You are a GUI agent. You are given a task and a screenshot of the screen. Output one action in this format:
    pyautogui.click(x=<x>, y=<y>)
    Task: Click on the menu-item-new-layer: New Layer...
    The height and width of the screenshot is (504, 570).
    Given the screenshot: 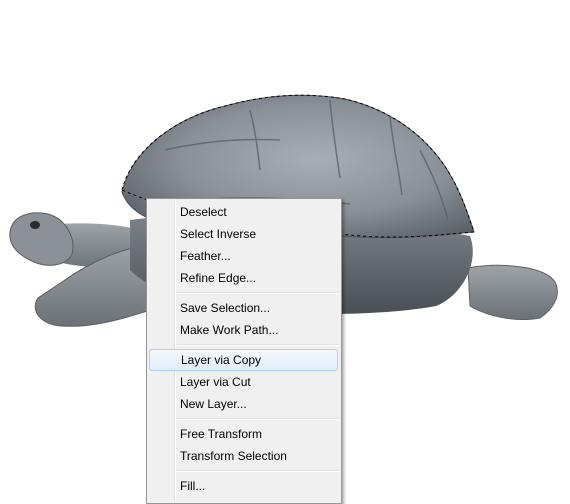 What is the action you would take?
    pyautogui.click(x=244, y=404)
    